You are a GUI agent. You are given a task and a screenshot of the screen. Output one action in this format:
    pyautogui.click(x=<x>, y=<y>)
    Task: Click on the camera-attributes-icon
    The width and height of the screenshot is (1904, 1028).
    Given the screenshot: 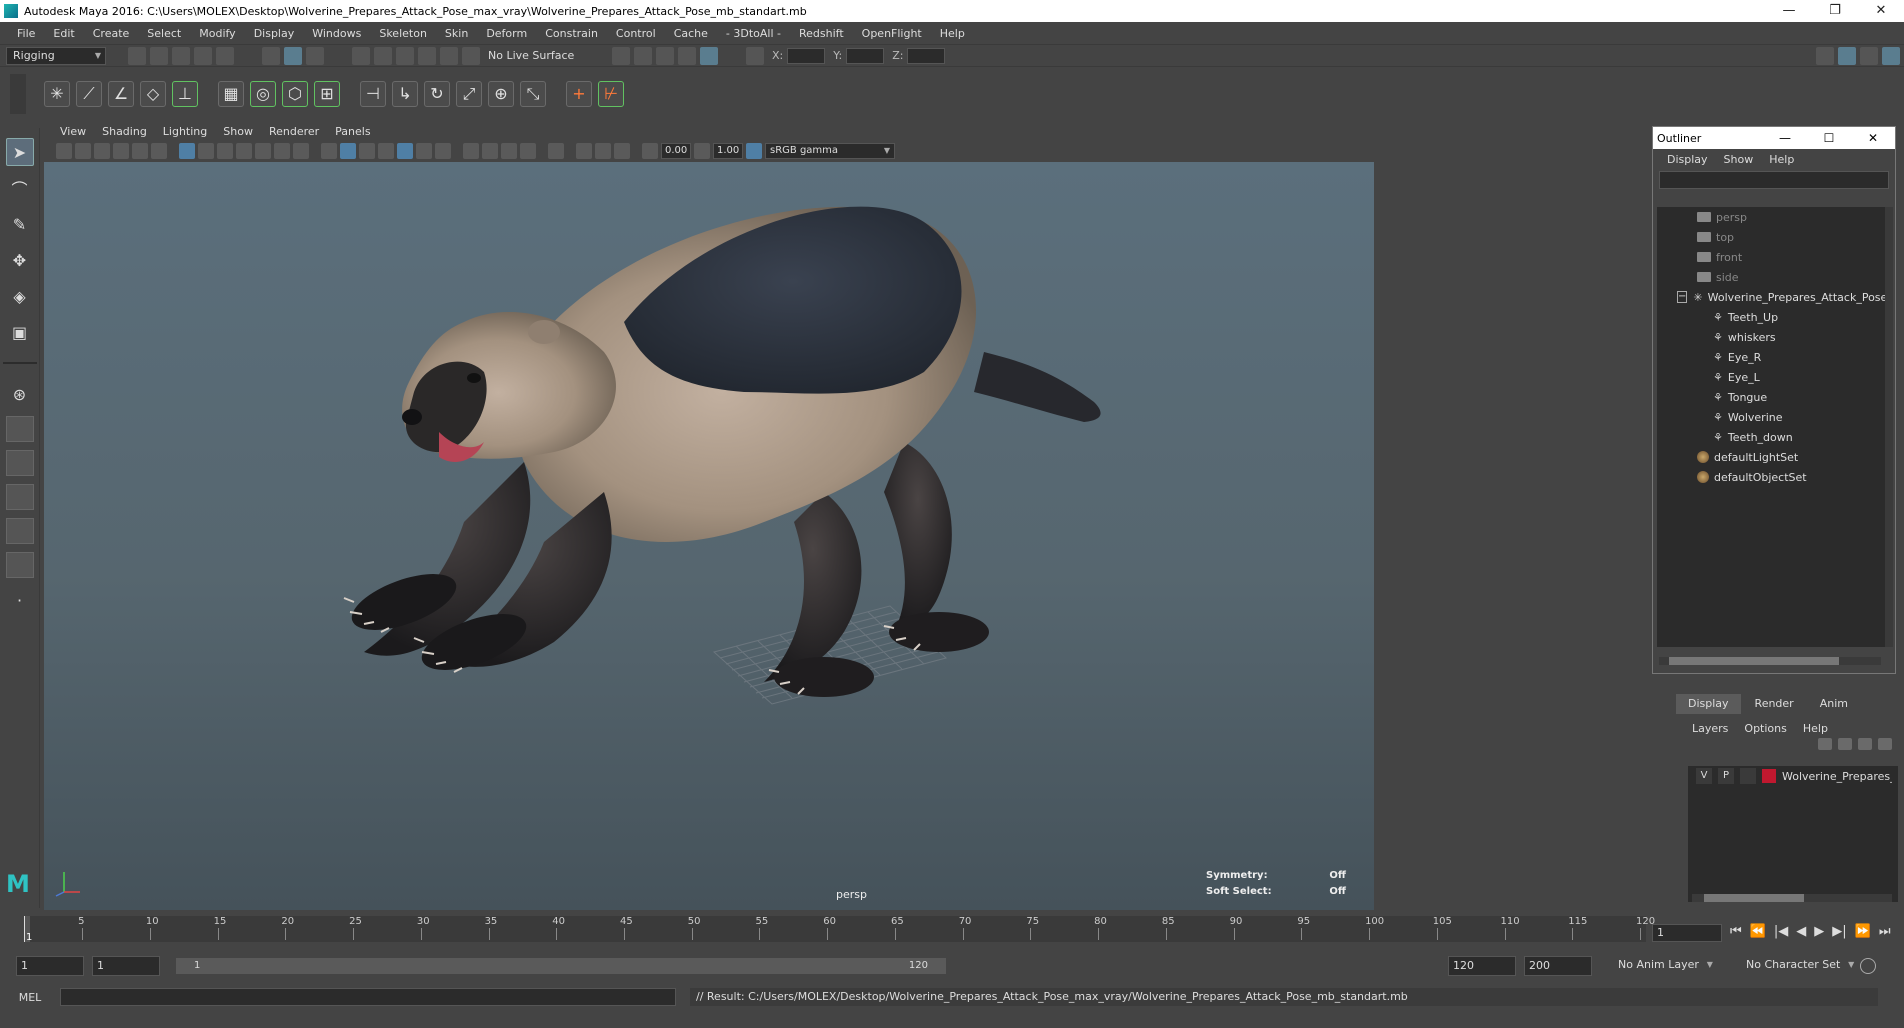 What is the action you would take?
    pyautogui.click(x=83, y=151)
    